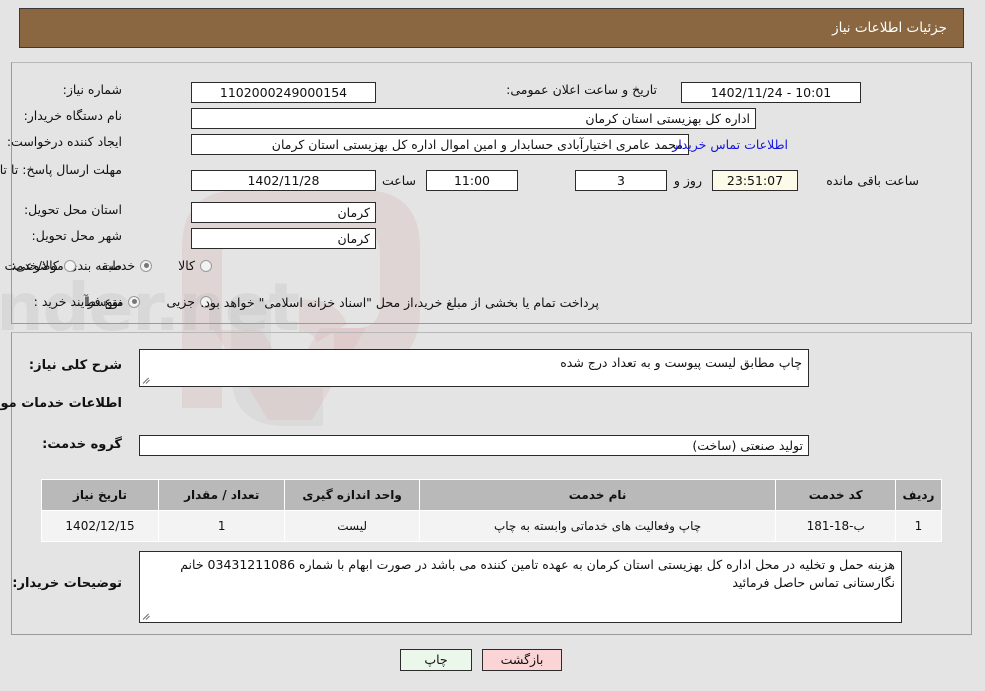 The image size is (985, 691). What do you see at coordinates (83, 444) in the screenshot?
I see `service-group-label: گروه خدمت:` at bounding box center [83, 444].